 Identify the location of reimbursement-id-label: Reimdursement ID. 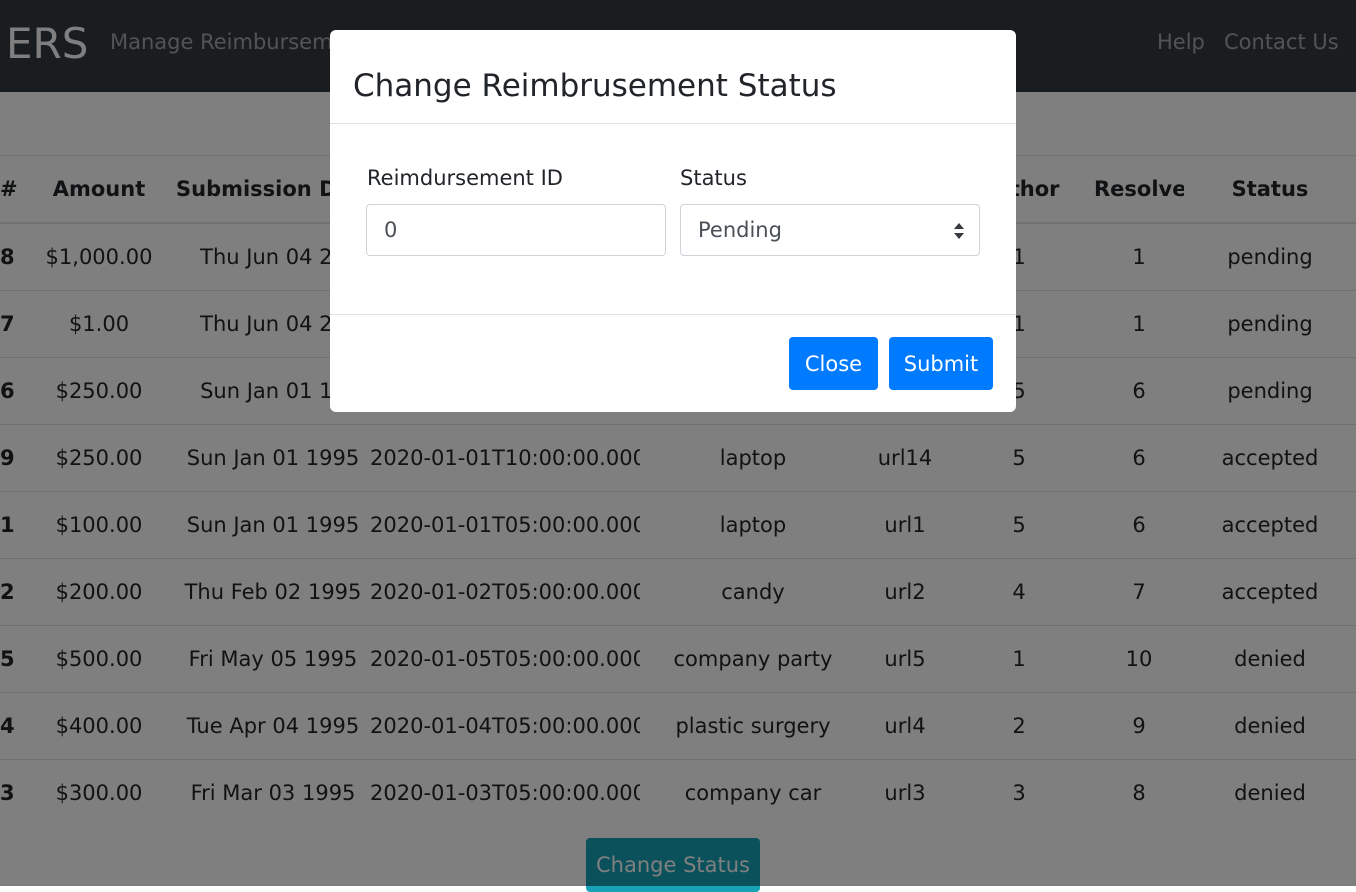
(465, 178).